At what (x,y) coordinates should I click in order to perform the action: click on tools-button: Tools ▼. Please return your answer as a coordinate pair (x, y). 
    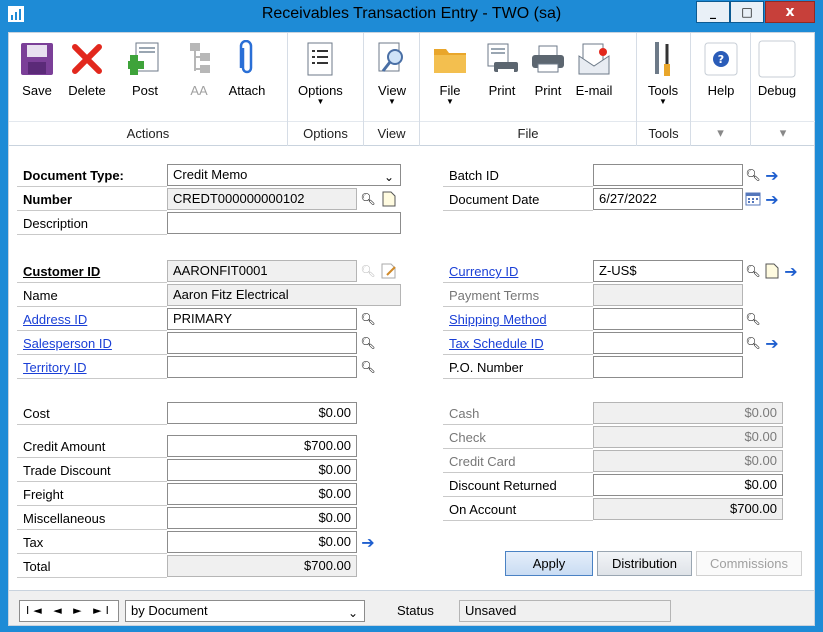
    Looking at the image, I should click on (663, 71).